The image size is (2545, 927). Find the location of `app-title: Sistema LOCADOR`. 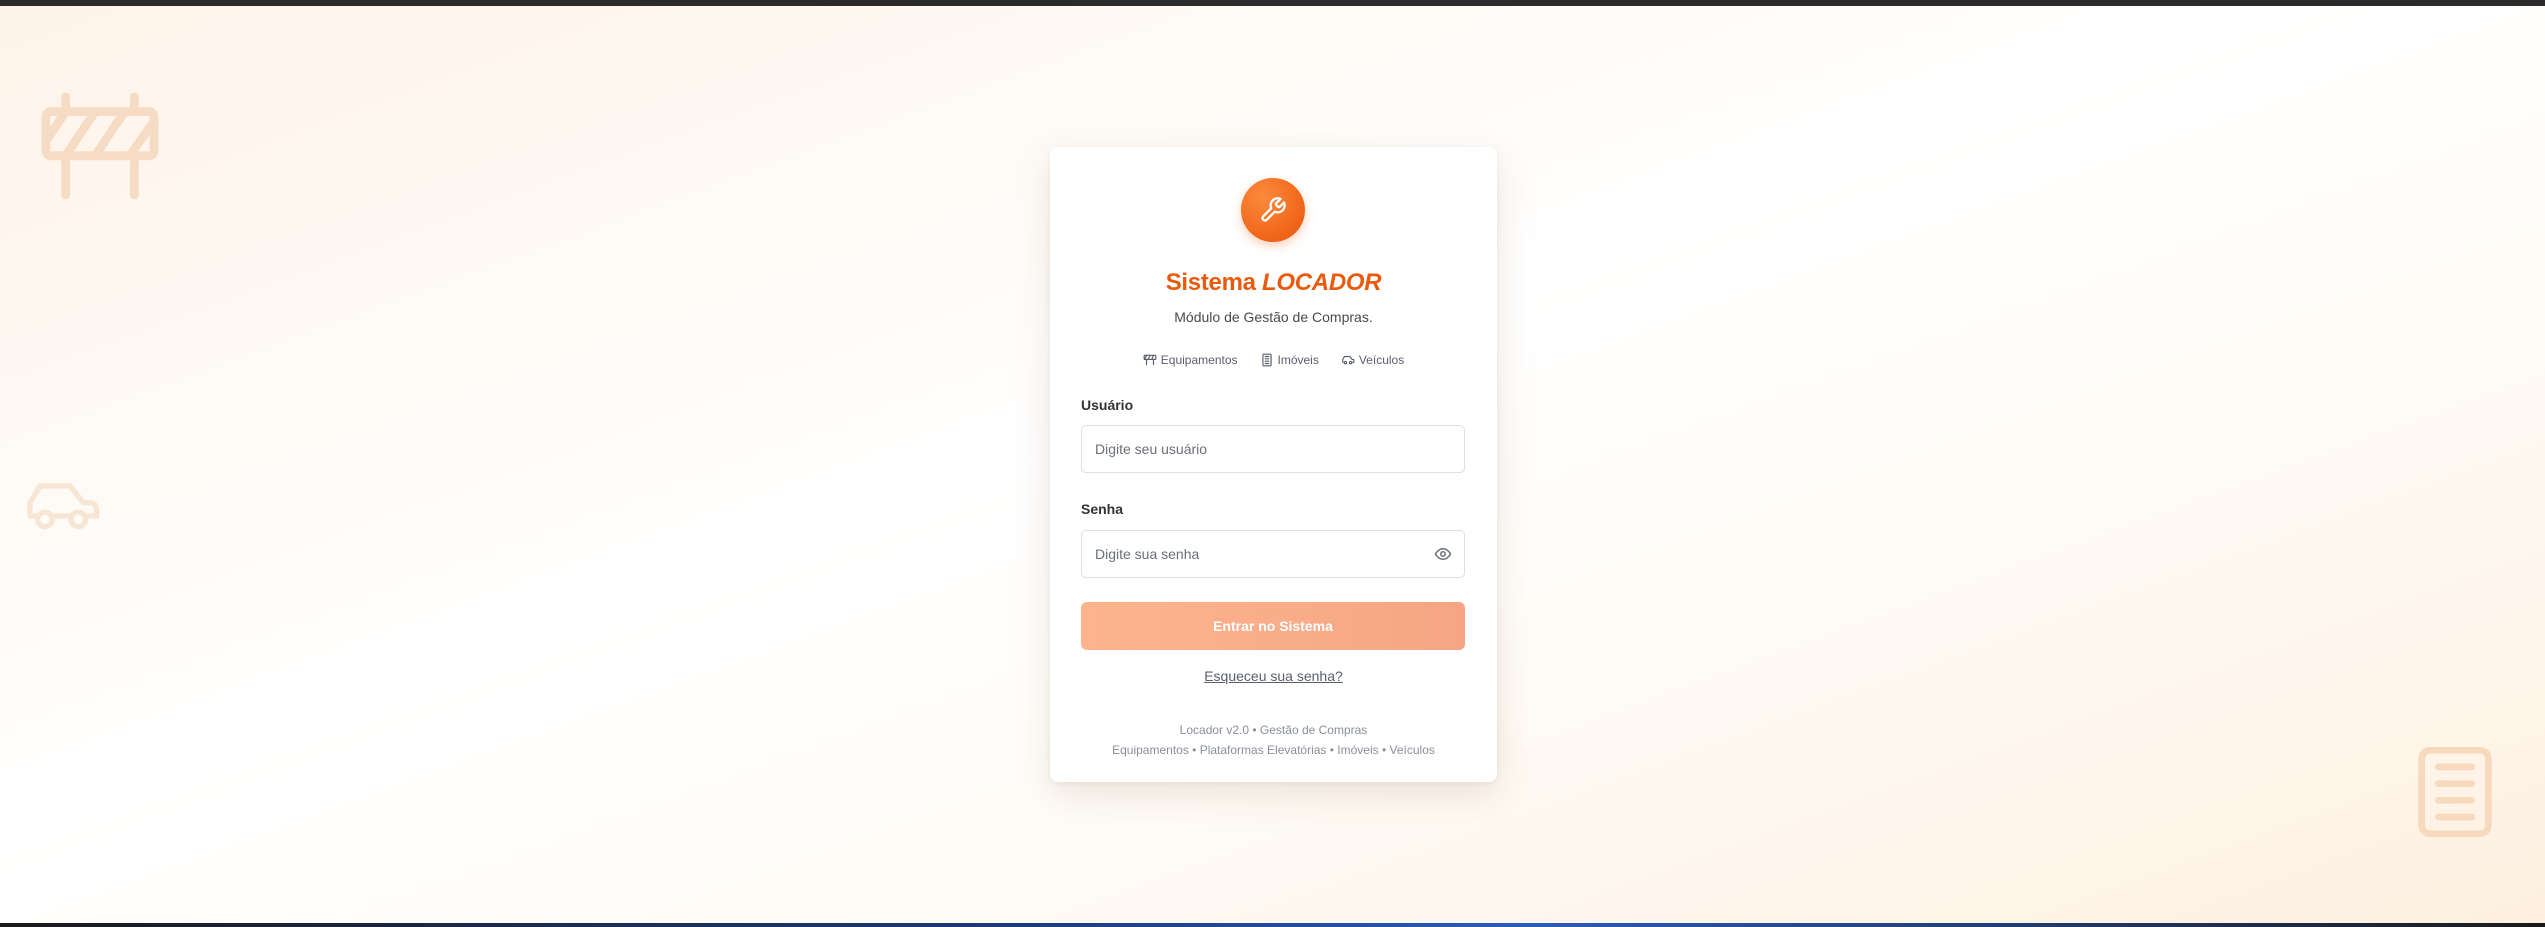

app-title: Sistema LOCADOR is located at coordinates (1273, 283).